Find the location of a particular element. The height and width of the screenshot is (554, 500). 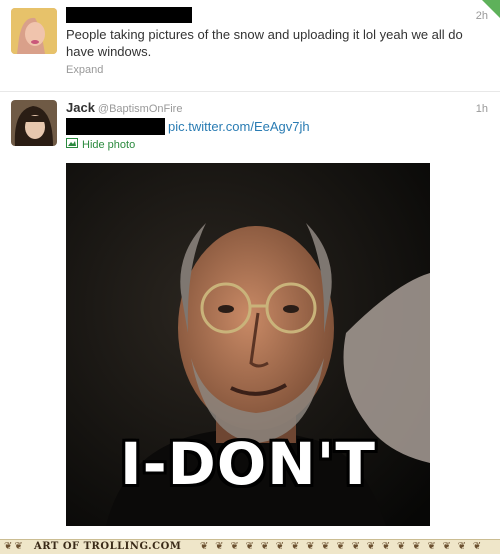

user-name: Jack is located at coordinates (80, 107).